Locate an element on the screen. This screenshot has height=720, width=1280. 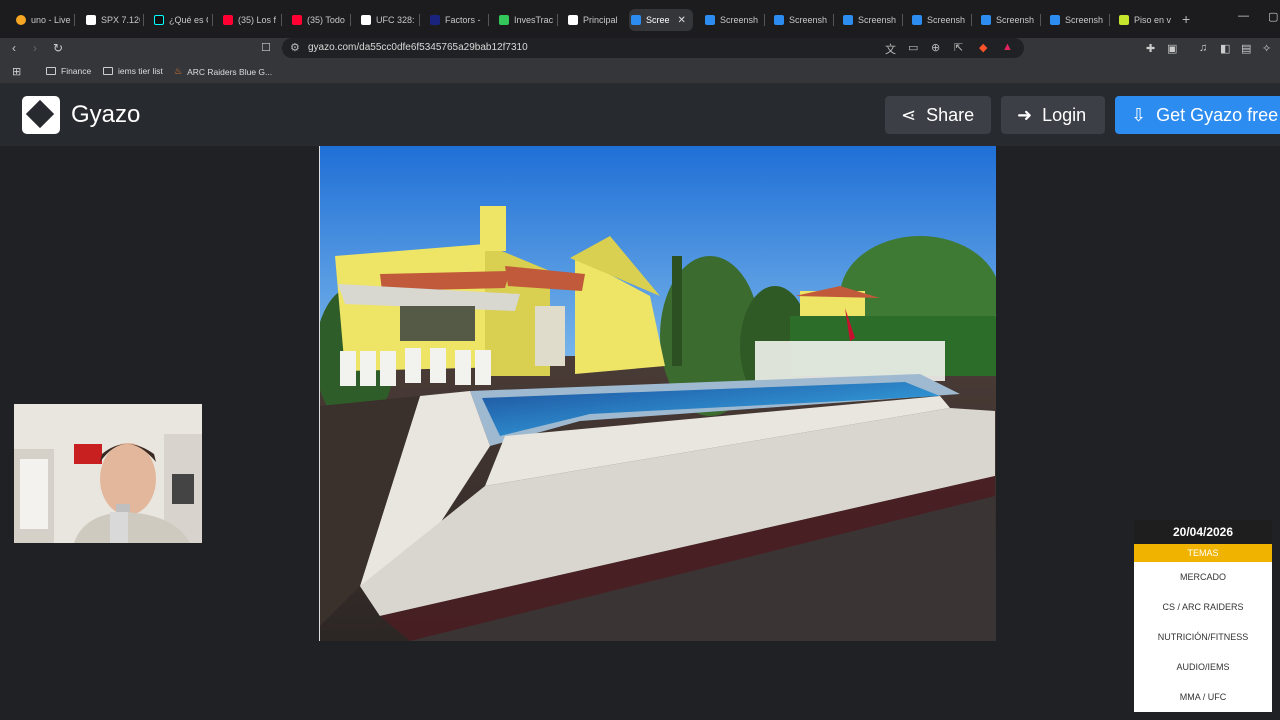
zoom-icon: ⊕ is located at coordinates (935, 47).